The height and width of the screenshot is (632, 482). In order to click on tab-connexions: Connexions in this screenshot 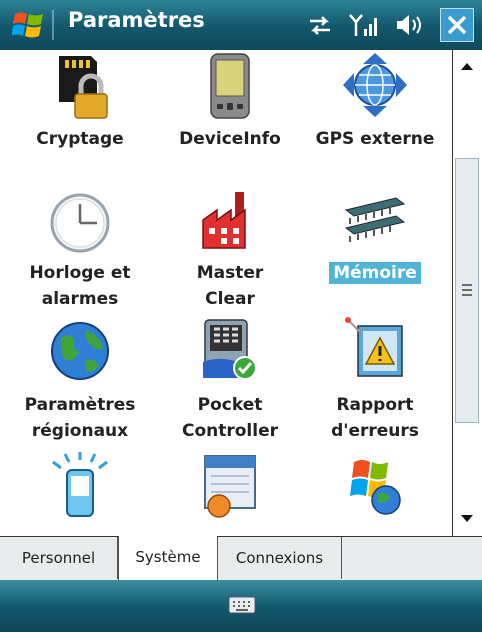, I will do `click(280, 558)`.